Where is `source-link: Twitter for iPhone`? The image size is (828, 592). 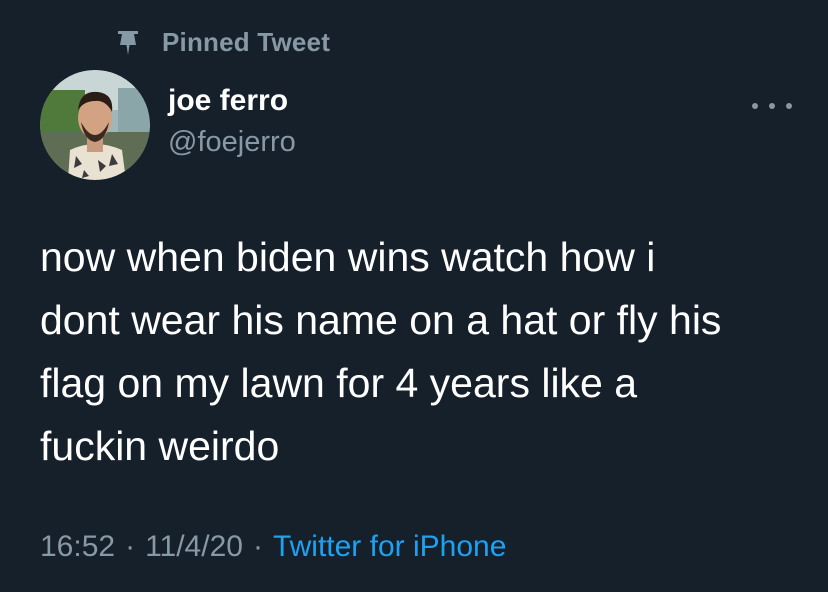
source-link: Twitter for iPhone is located at coordinates (389, 546).